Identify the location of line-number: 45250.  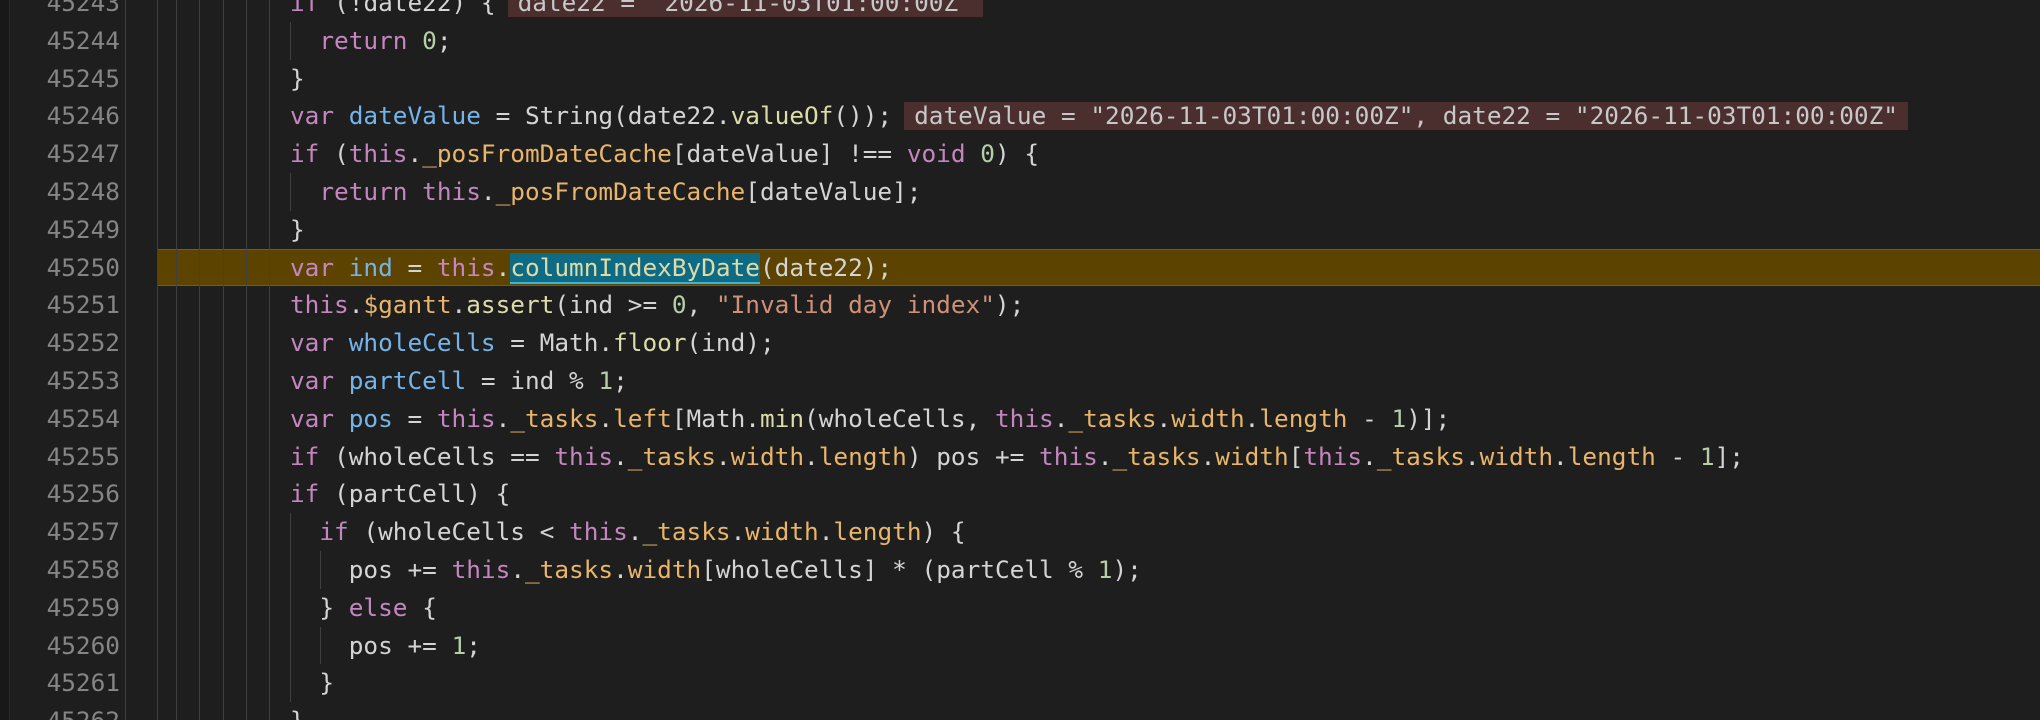
(60, 268).